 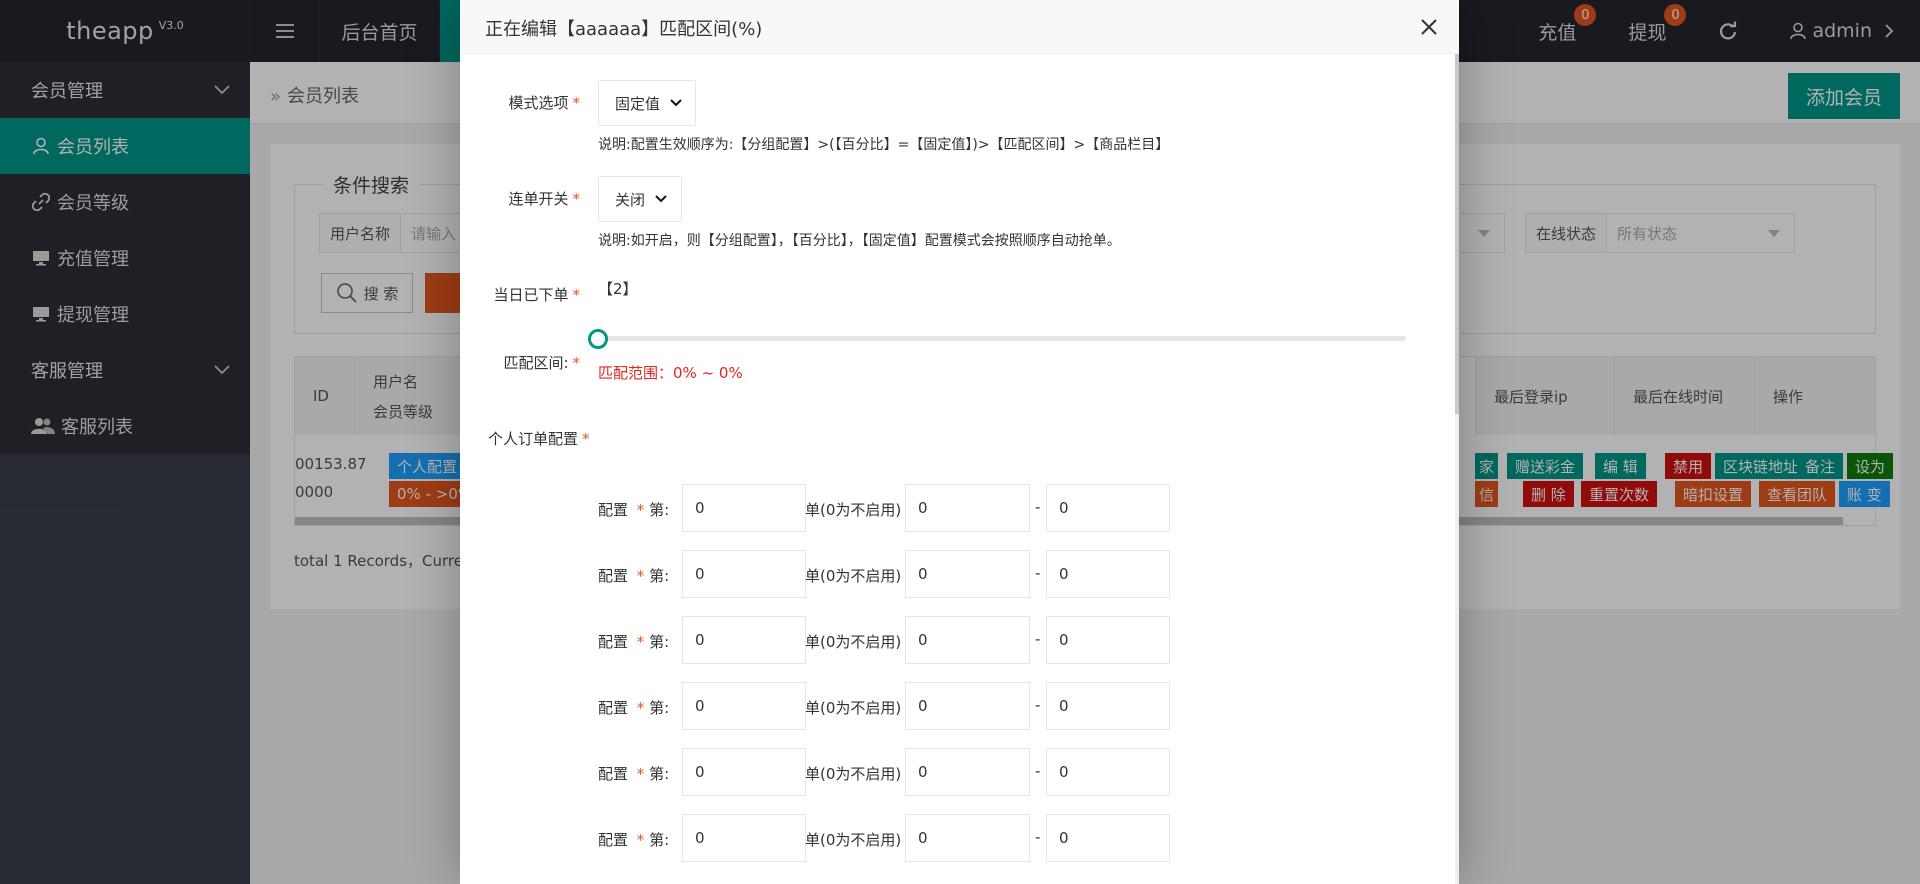 What do you see at coordinates (638, 103) in the screenshot?
I see `mode-option-value: 固定值` at bounding box center [638, 103].